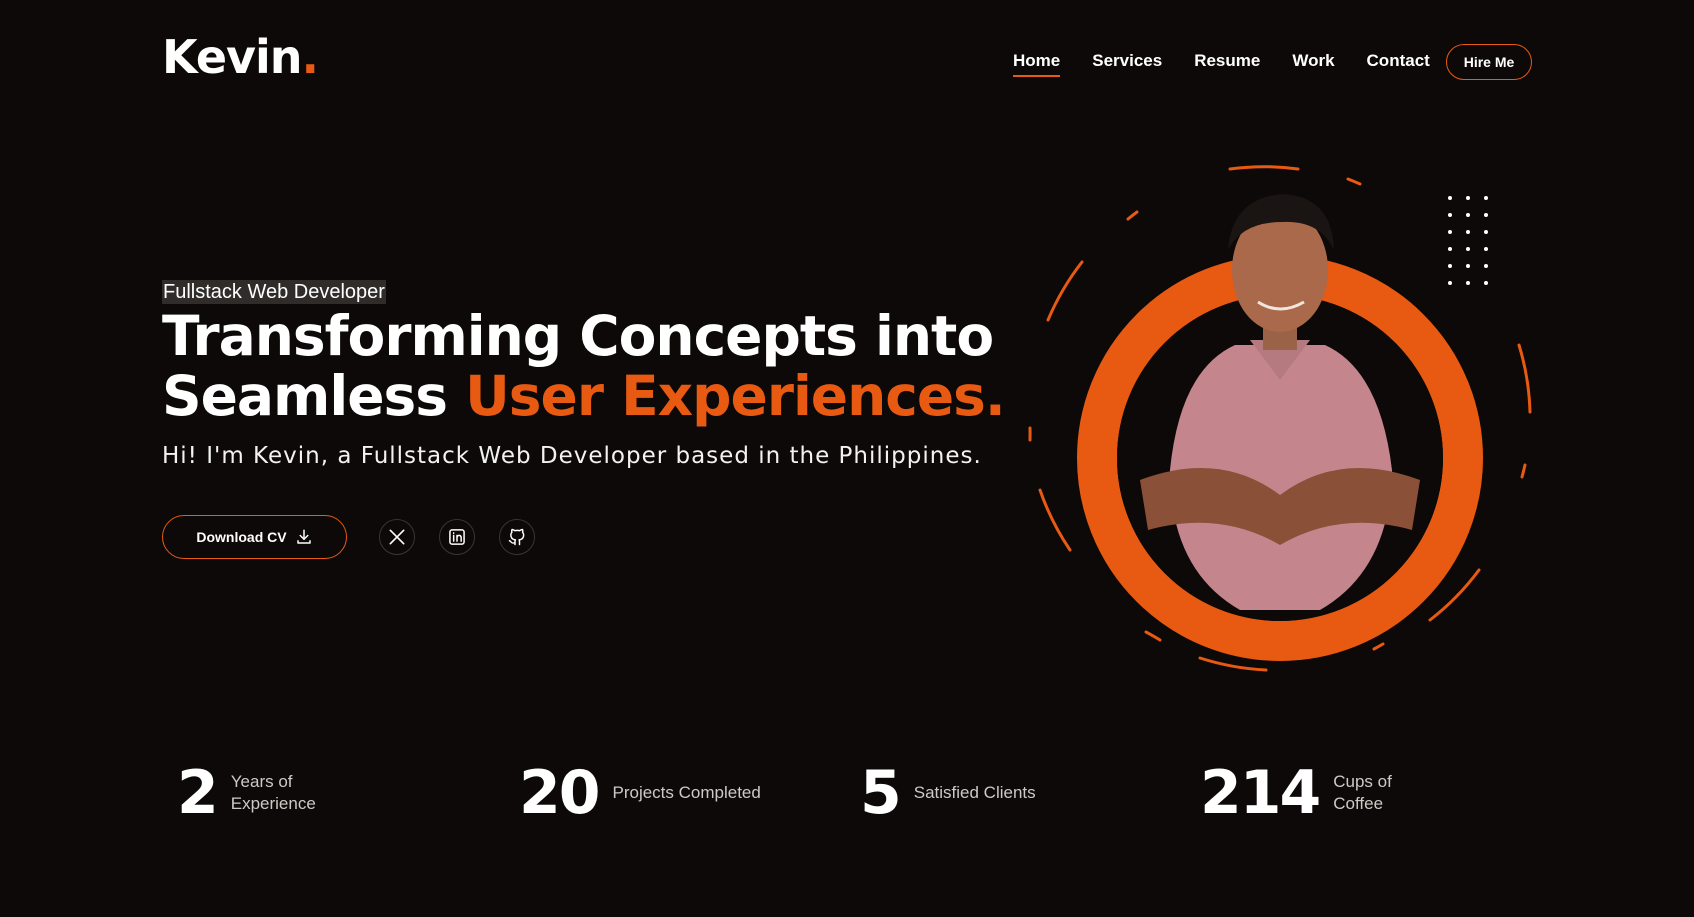 This screenshot has height=917, width=1694. What do you see at coordinates (273, 803) in the screenshot?
I see `stat-label-line2: Experience` at bounding box center [273, 803].